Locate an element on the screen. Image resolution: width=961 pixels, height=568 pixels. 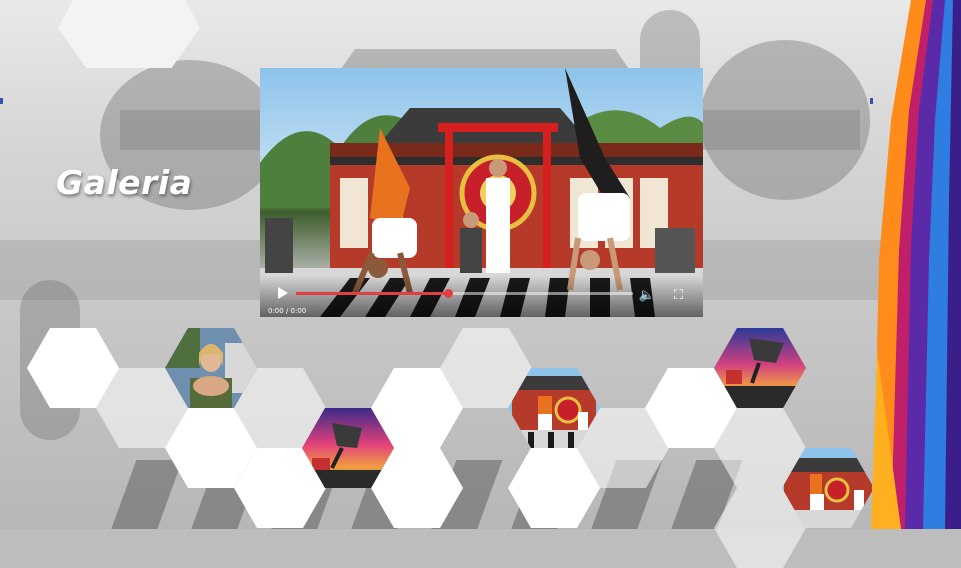
page-title: Galeria is located at coordinates (124, 182).